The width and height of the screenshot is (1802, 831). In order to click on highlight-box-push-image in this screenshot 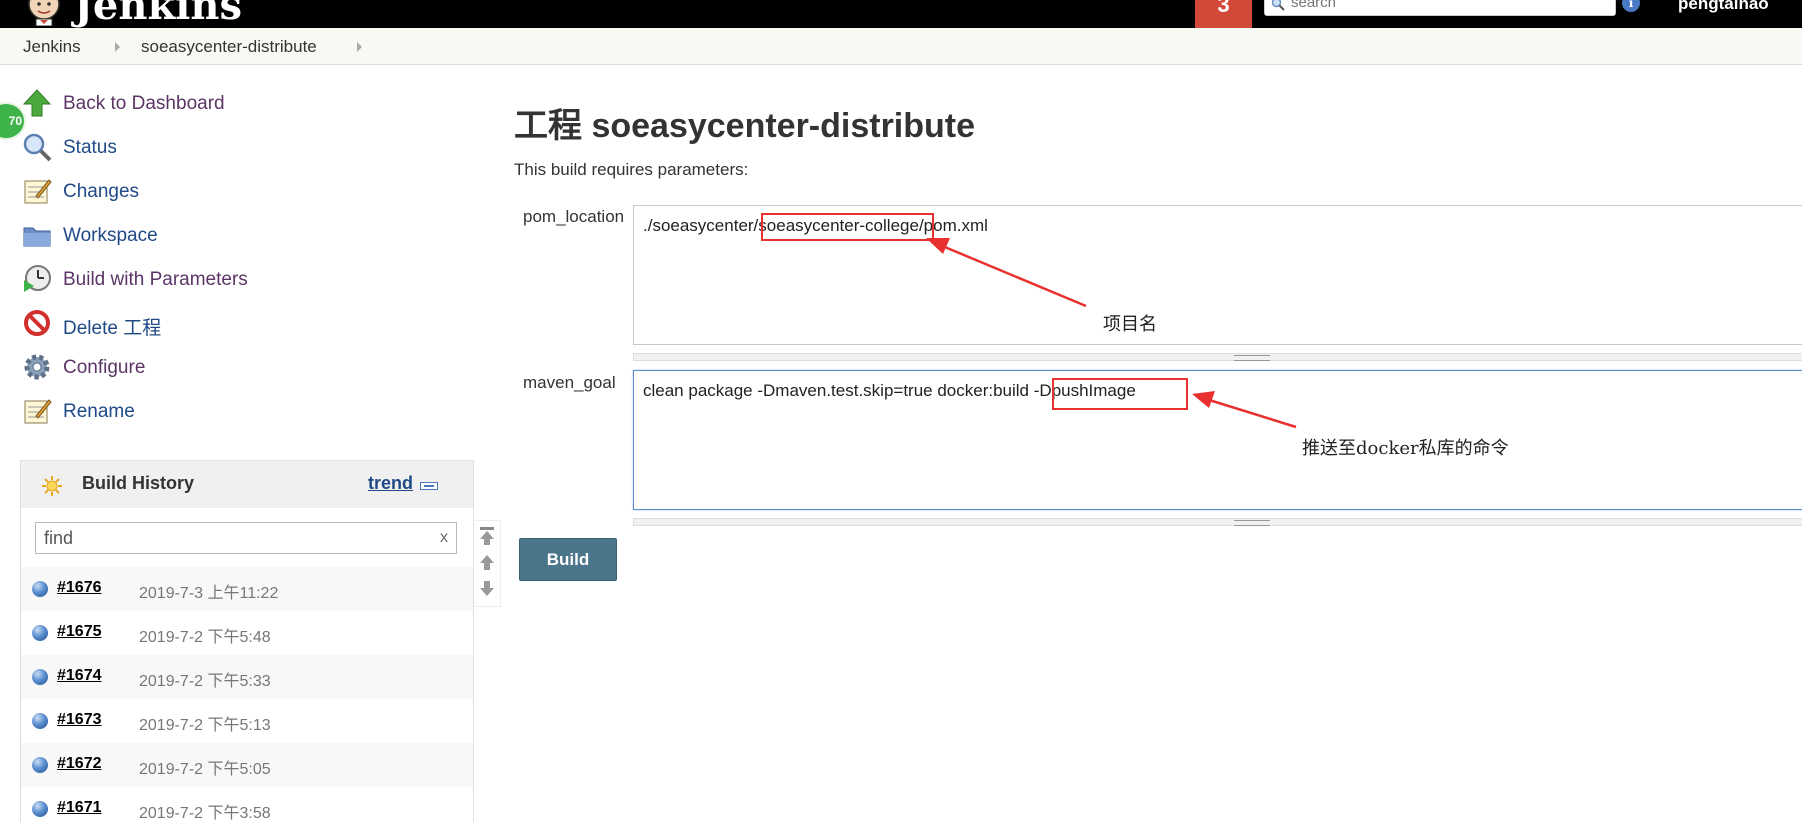, I will do `click(1120, 394)`.